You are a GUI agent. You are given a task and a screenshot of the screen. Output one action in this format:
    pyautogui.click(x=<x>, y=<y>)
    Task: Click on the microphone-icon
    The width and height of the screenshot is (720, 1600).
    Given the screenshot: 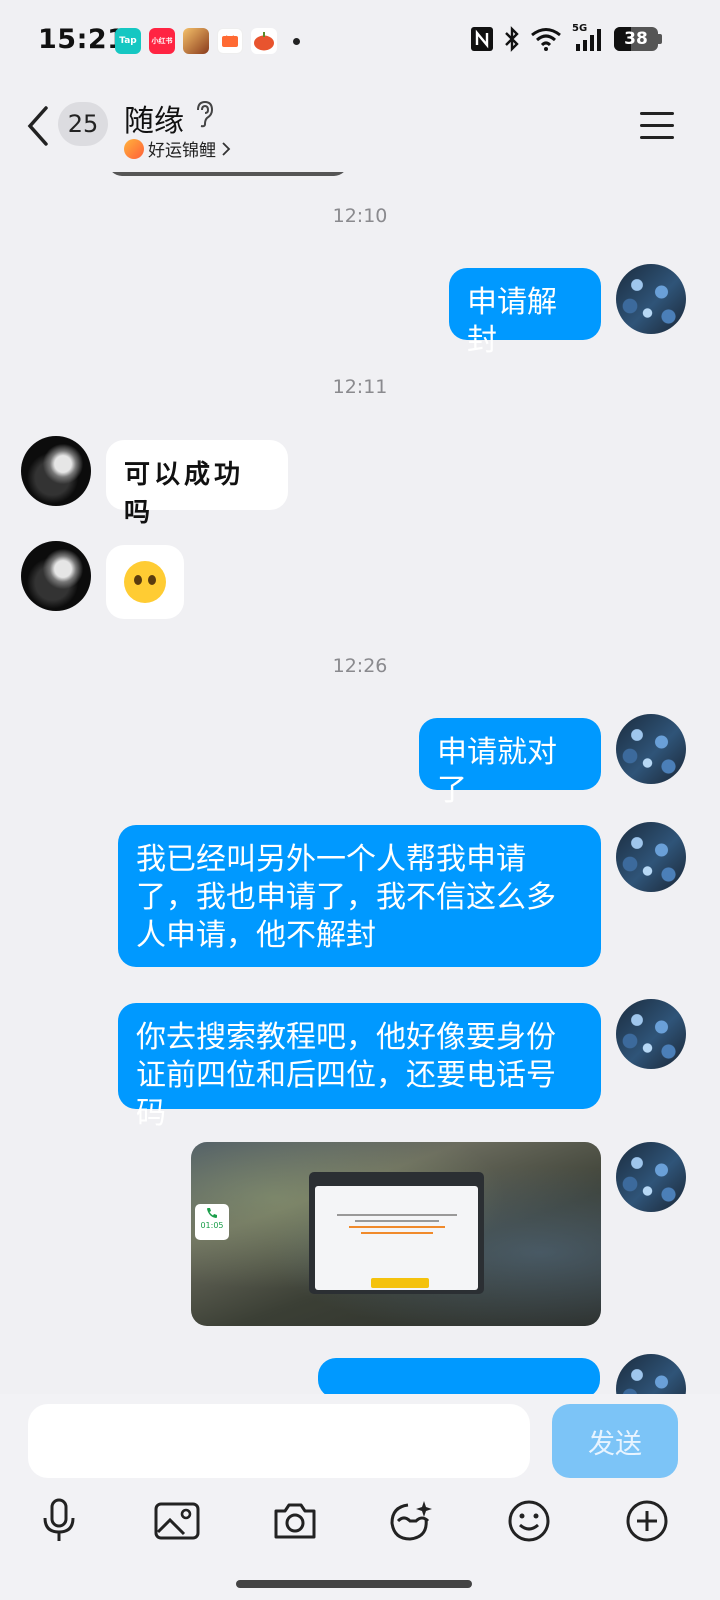 What is the action you would take?
    pyautogui.click(x=59, y=1519)
    